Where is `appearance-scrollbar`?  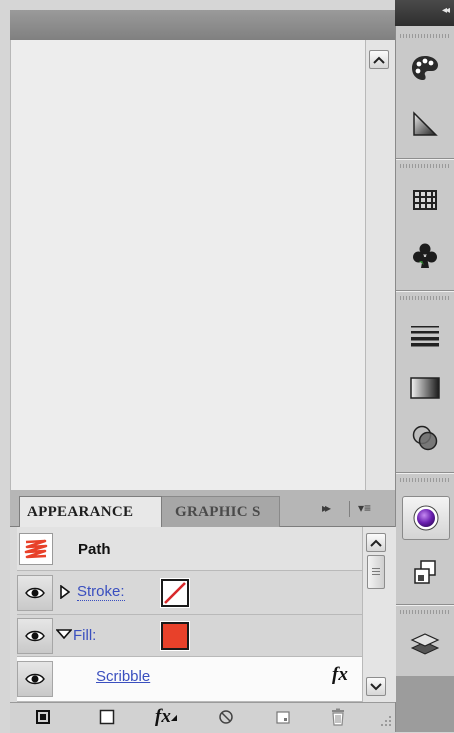
appearance-scrollbar is located at coordinates (379, 614).